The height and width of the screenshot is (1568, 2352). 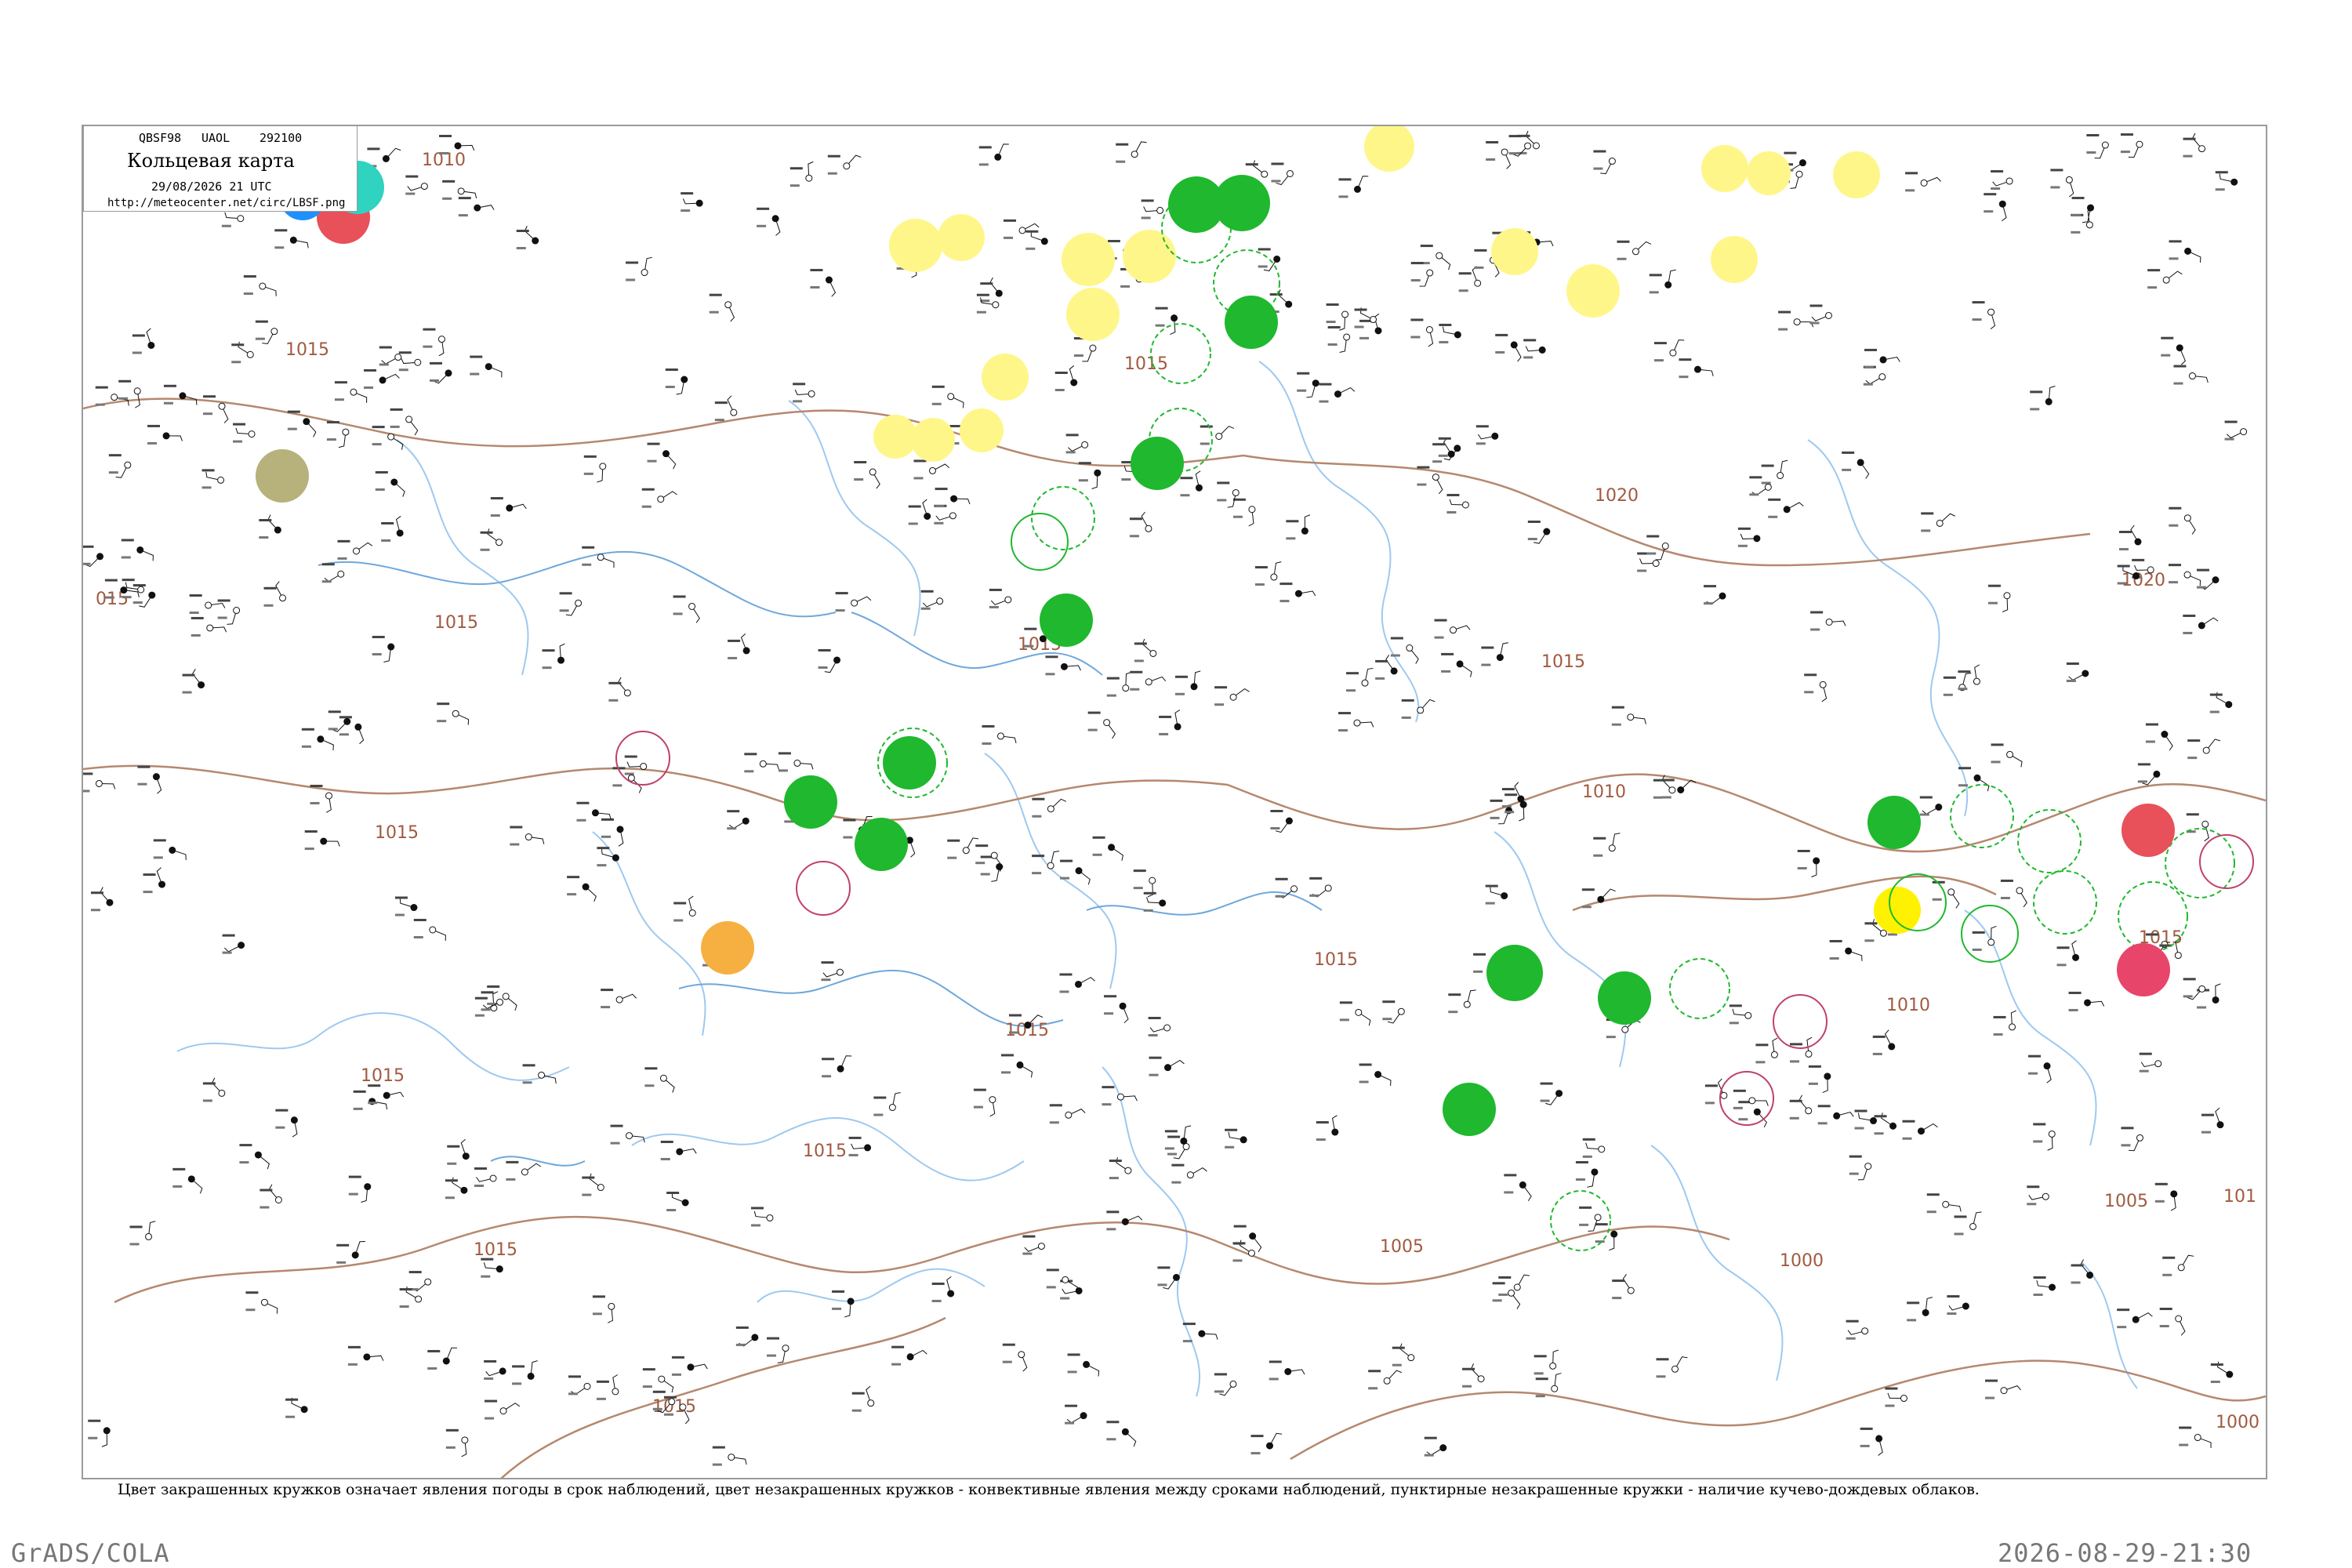 I want to click on fog-phenomenon-circle, so click(x=282, y=476).